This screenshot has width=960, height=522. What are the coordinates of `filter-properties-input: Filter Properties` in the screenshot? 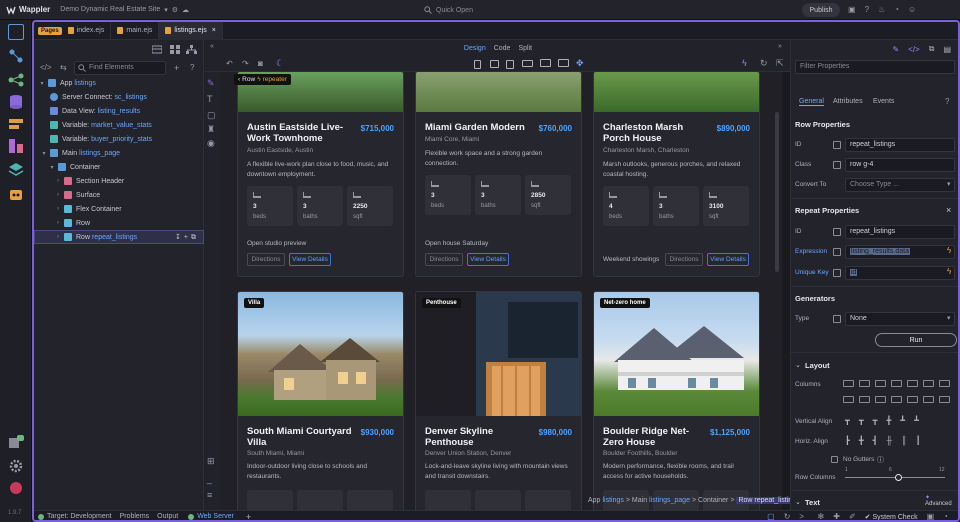 It's located at (875, 67).